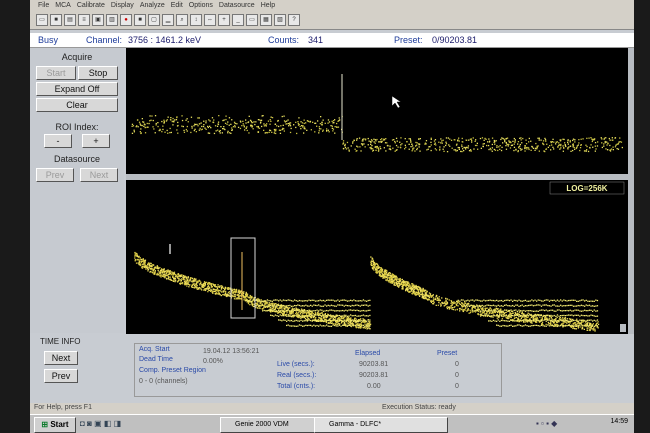 The height and width of the screenshot is (433, 650). What do you see at coordinates (56, 73) in the screenshot?
I see `start-button: Start` at bounding box center [56, 73].